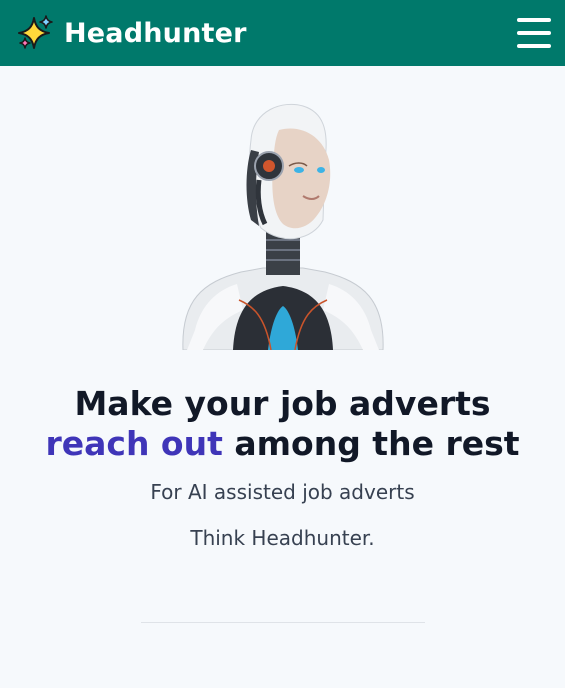  What do you see at coordinates (371, 443) in the screenshot?
I see `headline-rest: among the rest` at bounding box center [371, 443].